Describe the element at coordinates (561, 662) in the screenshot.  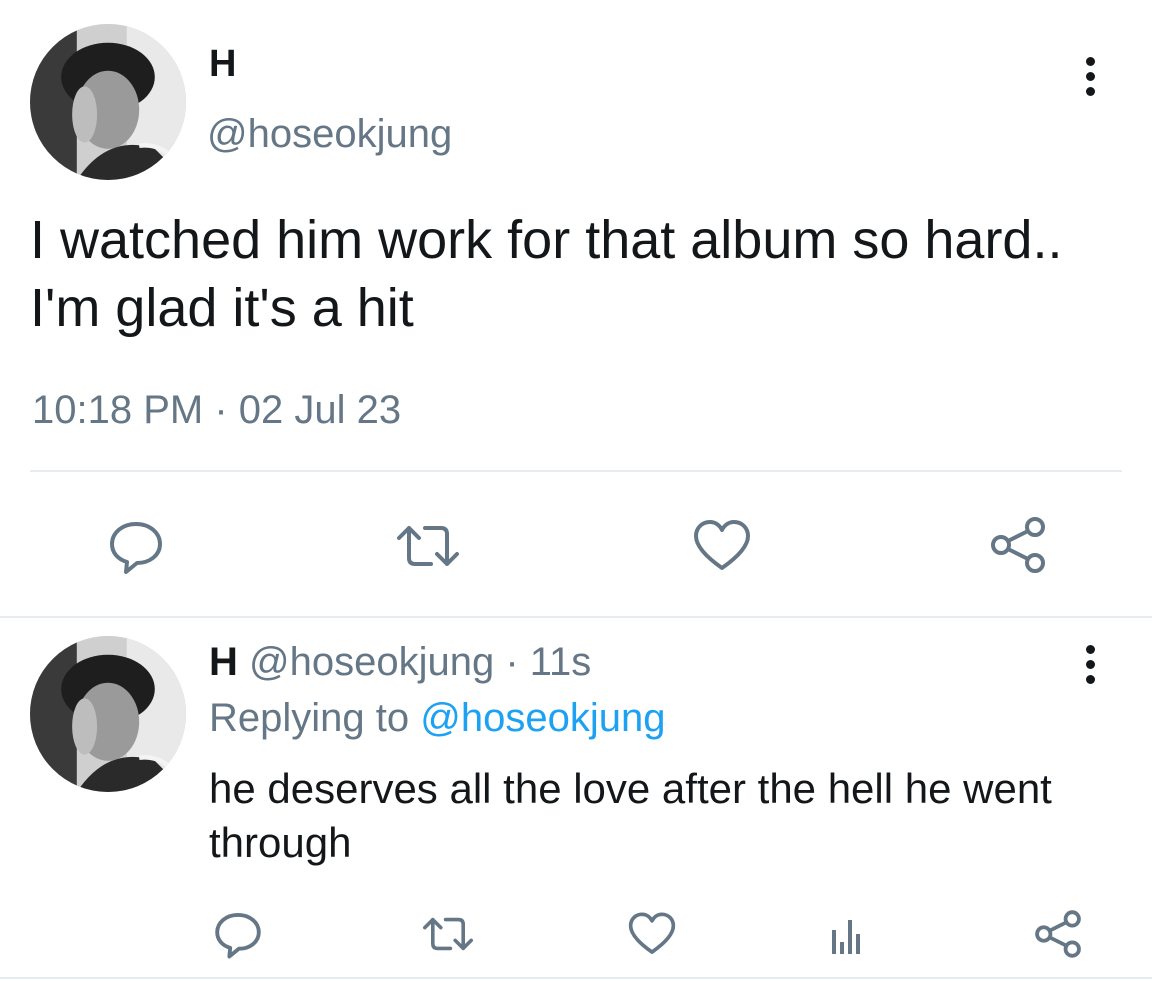
I see `relative-time: 11s` at that location.